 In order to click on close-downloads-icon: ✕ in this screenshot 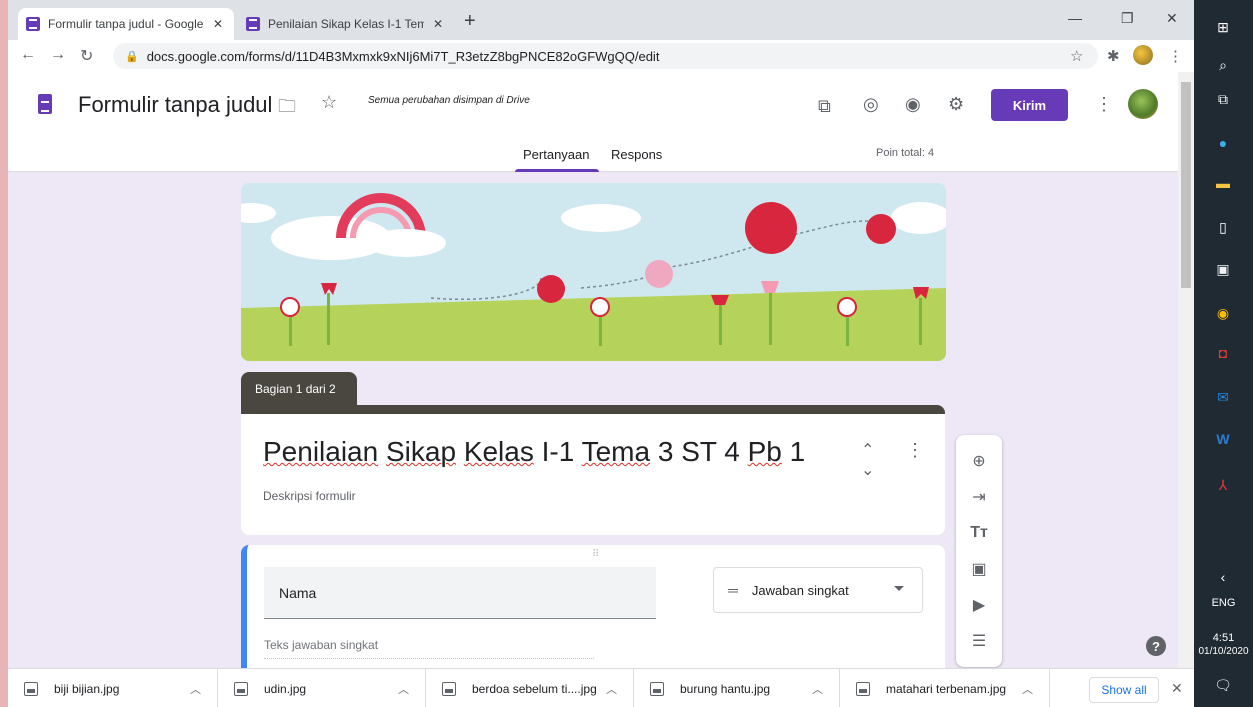, I will do `click(1177, 688)`.